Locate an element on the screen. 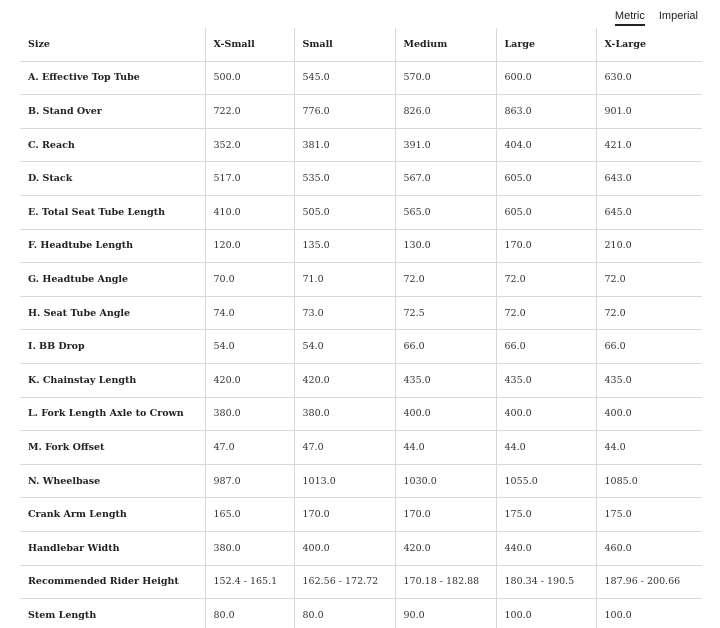  table-row: B. Stand Over 722.0 776.0 826.0 863.0 901.0 is located at coordinates (361, 111).